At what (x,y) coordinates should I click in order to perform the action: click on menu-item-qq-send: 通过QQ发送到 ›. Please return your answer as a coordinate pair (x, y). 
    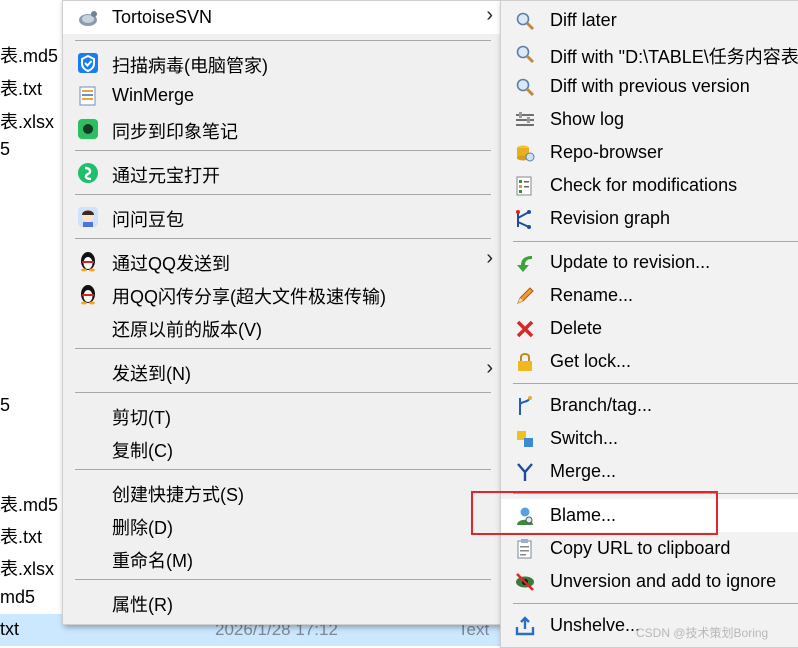
    Looking at the image, I should click on (282, 260).